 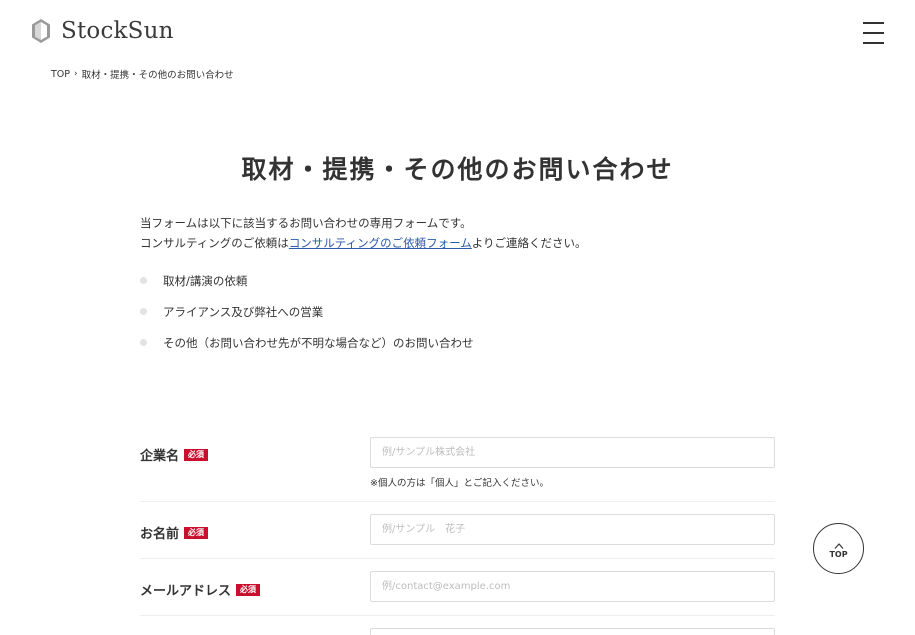 I want to click on intro-line-2: コンサルティングのご依頼はコンサルティングのご依頼フォームよりご連絡ください。, so click(x=363, y=243).